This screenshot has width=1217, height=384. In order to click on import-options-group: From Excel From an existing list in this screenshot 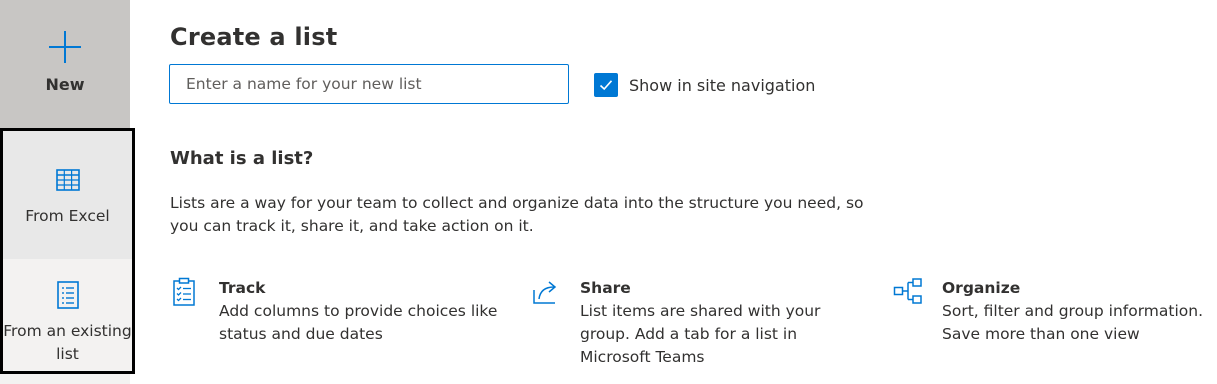, I will do `click(67, 251)`.